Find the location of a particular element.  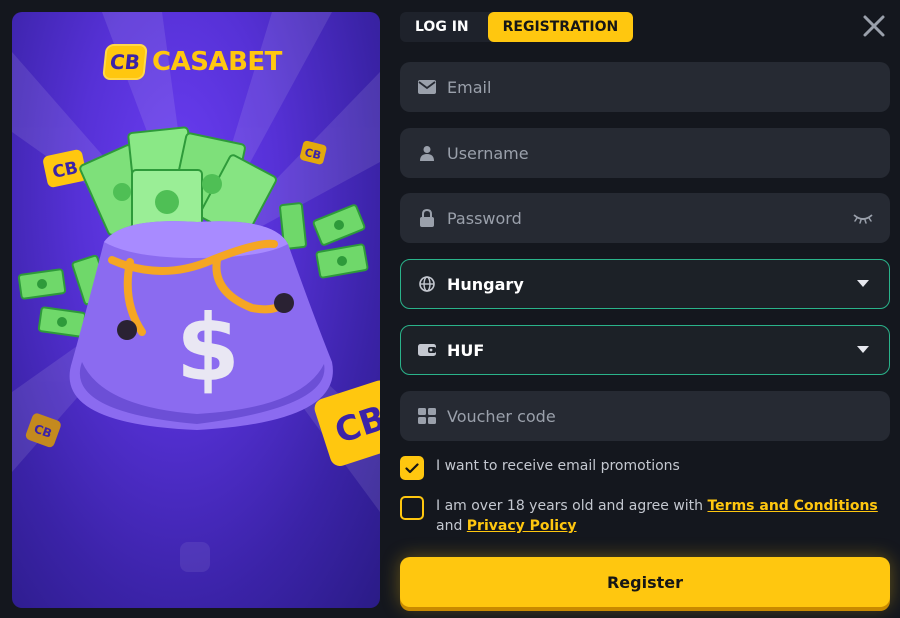

casabet-logo: CB CASABET is located at coordinates (192, 62).